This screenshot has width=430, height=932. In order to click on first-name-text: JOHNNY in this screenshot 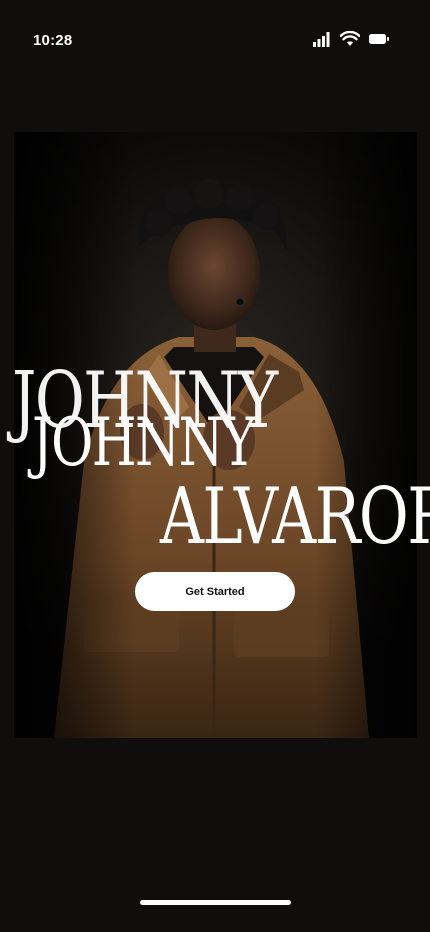, I will do `click(144, 442)`.